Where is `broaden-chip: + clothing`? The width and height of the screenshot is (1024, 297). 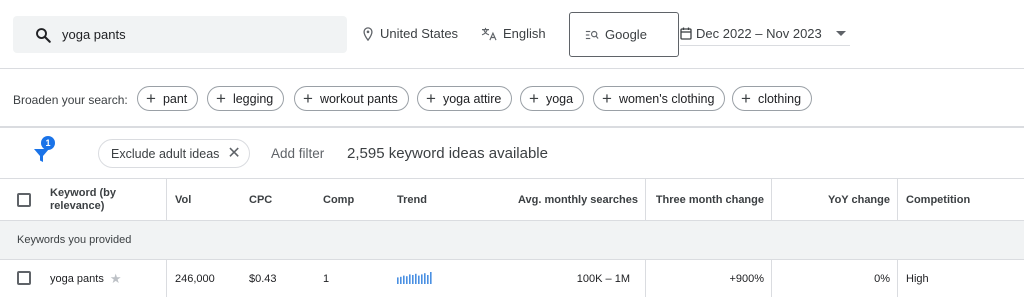 broaden-chip: + clothing is located at coordinates (772, 98).